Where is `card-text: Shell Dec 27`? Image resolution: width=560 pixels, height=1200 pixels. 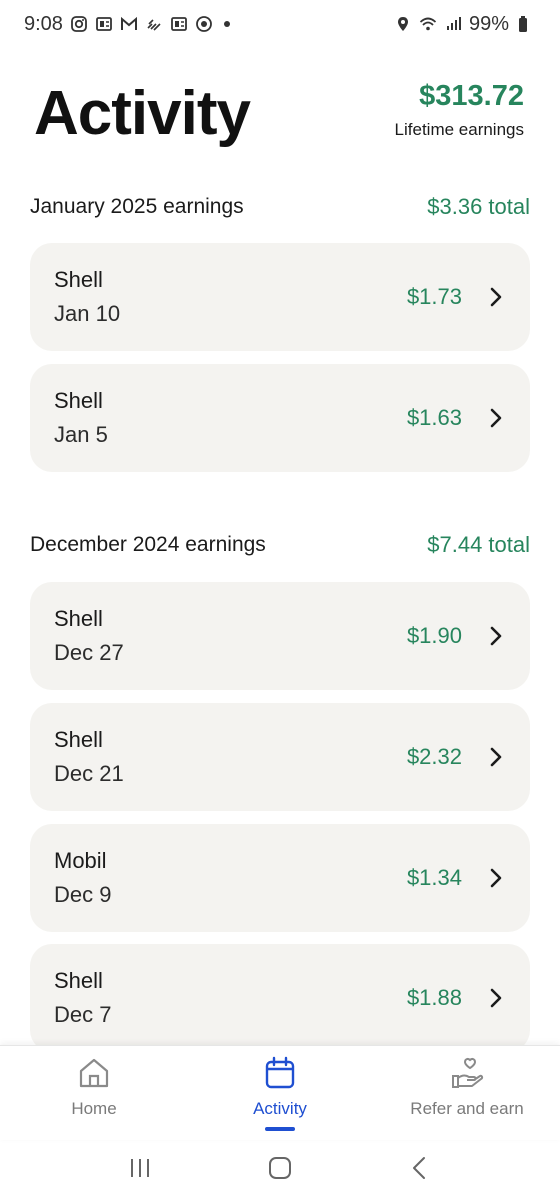 card-text: Shell Dec 27 is located at coordinates (230, 636).